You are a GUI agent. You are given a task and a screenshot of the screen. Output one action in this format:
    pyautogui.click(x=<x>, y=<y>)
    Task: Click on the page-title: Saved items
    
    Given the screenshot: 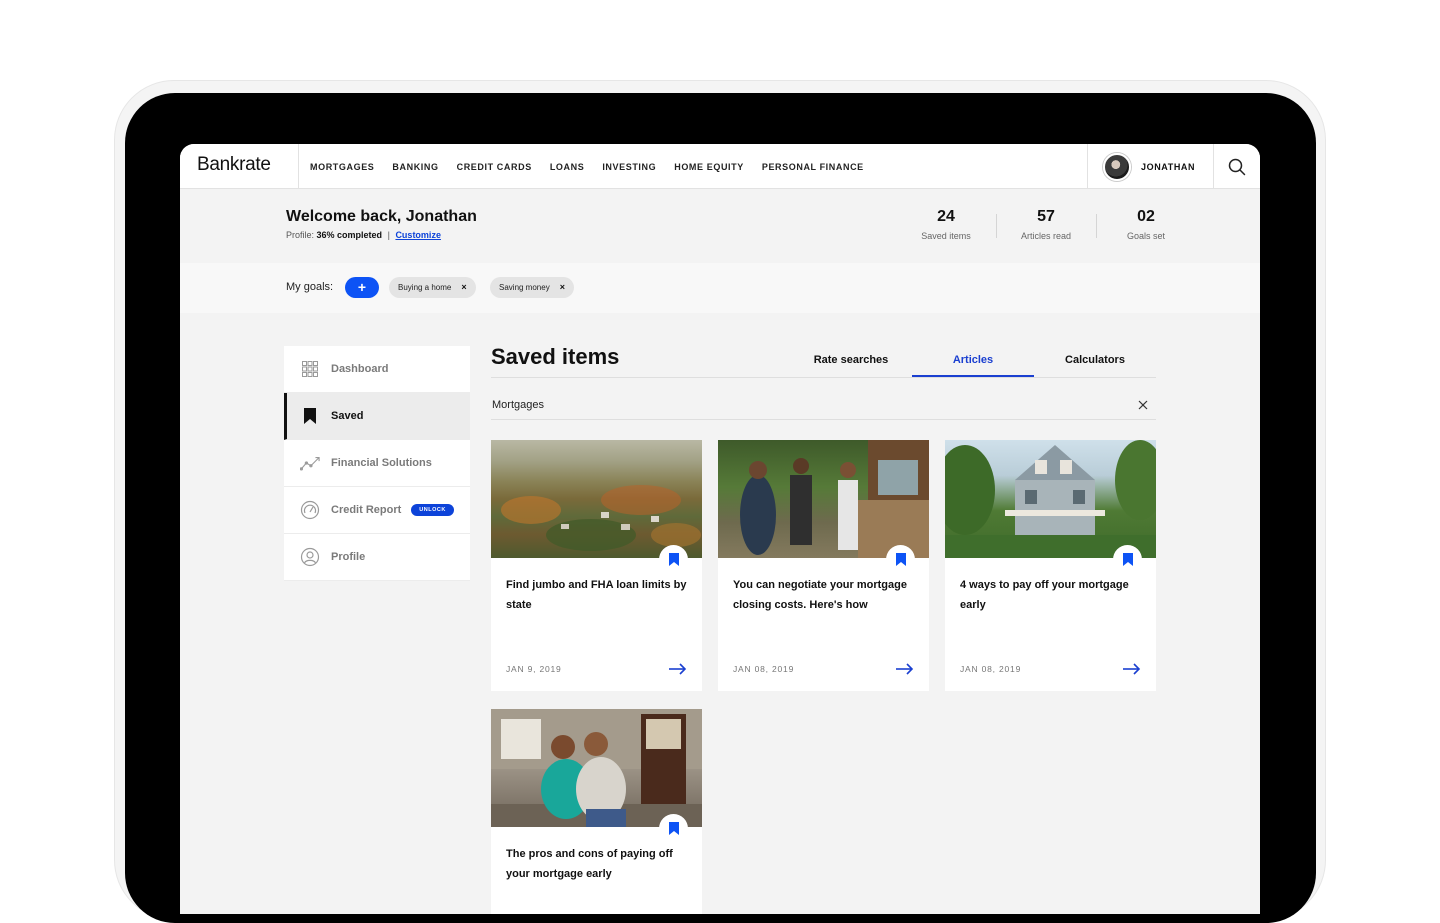 What is the action you would take?
    pyautogui.click(x=555, y=356)
    